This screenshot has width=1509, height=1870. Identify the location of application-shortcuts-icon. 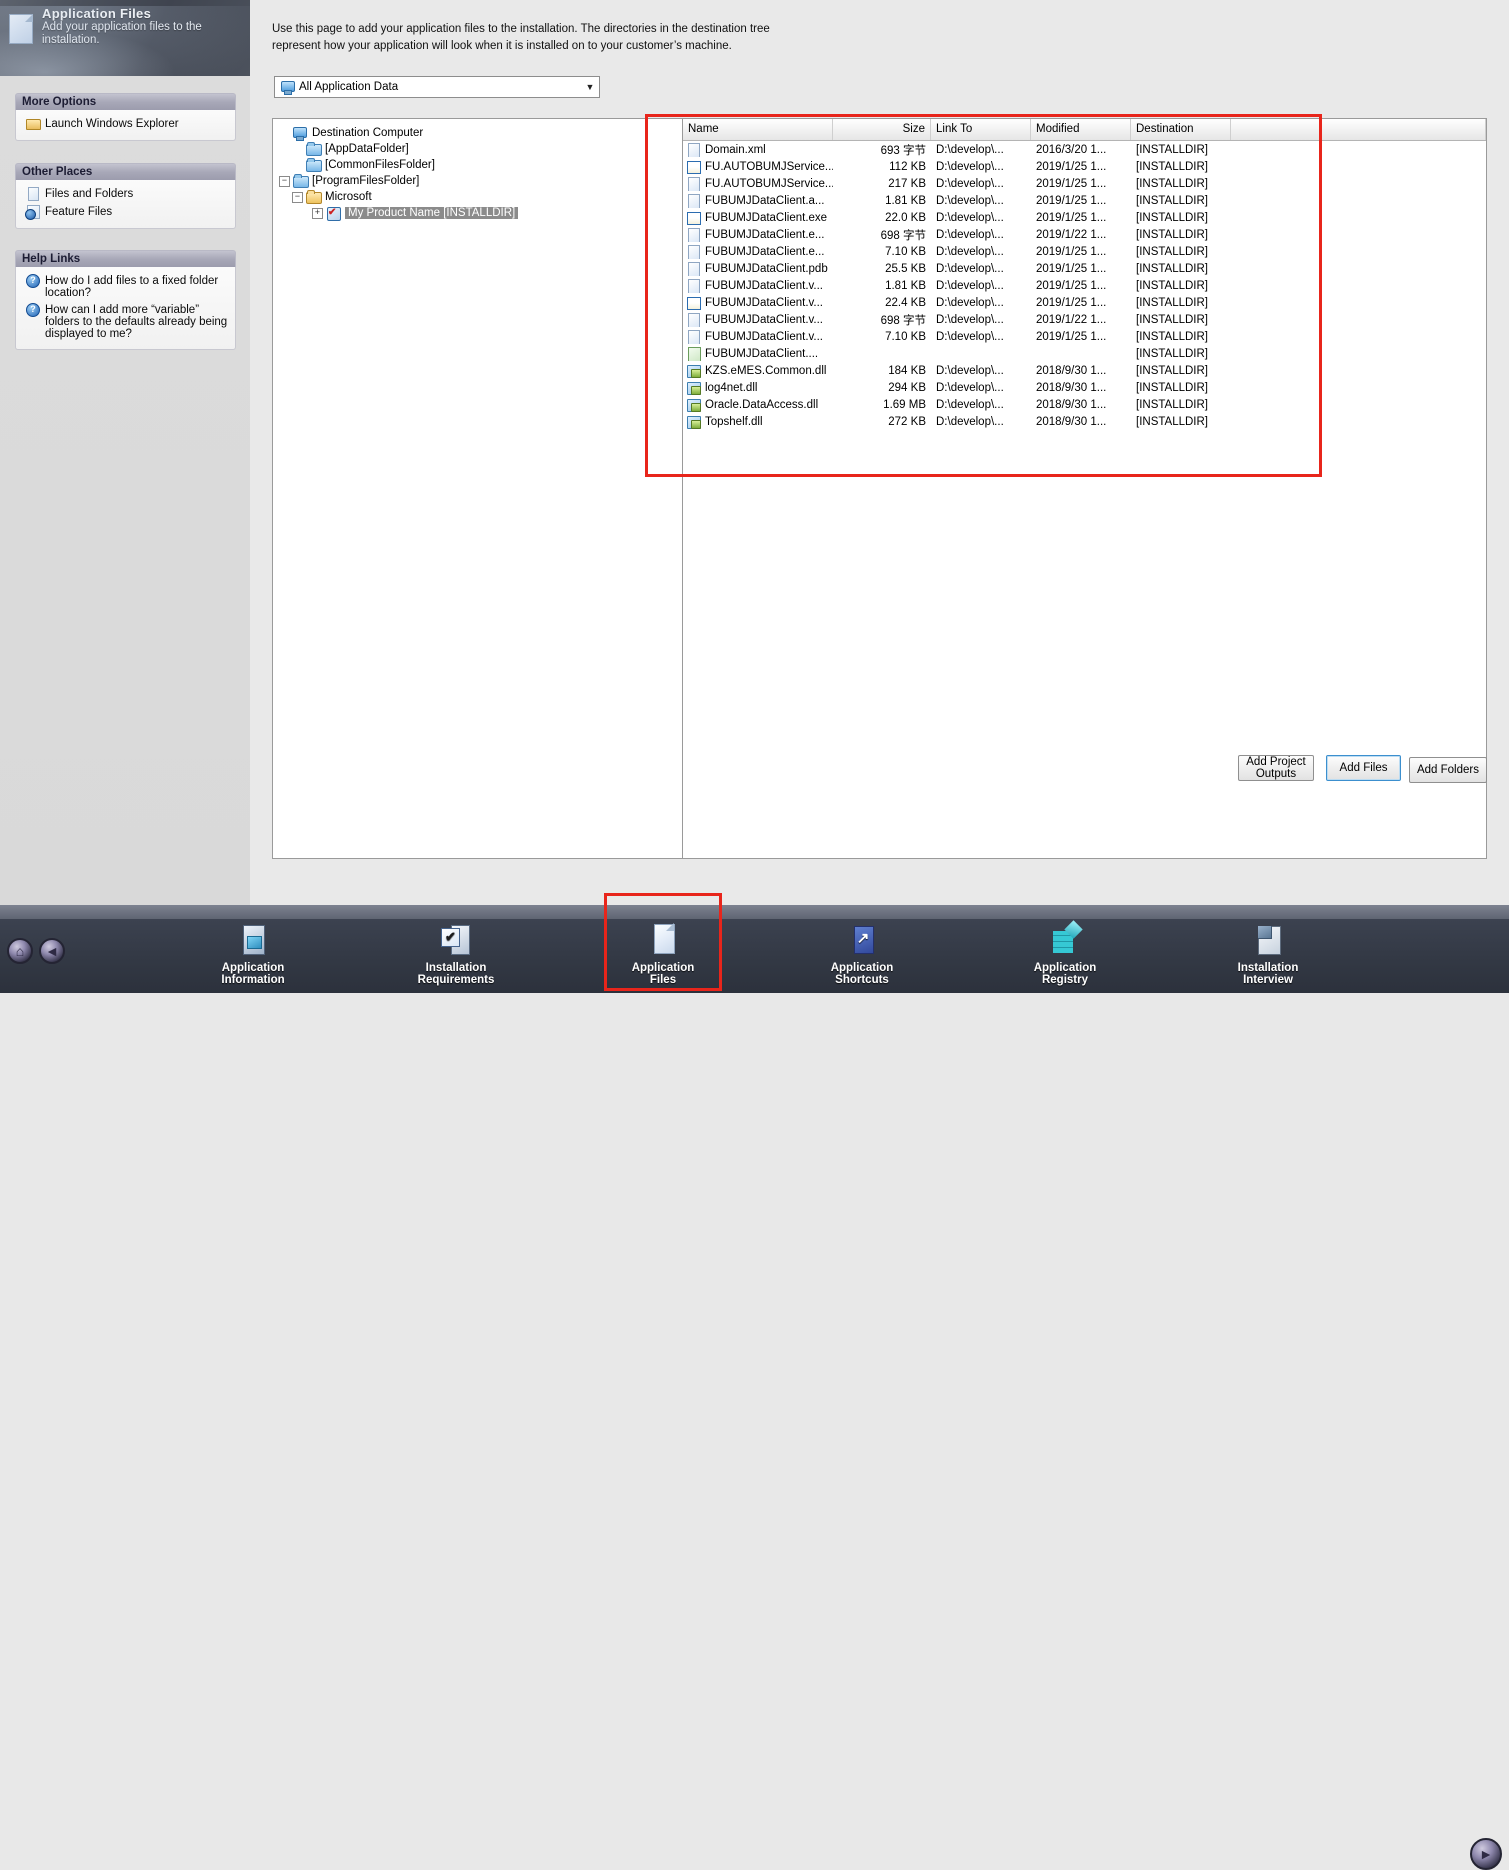
(862, 940).